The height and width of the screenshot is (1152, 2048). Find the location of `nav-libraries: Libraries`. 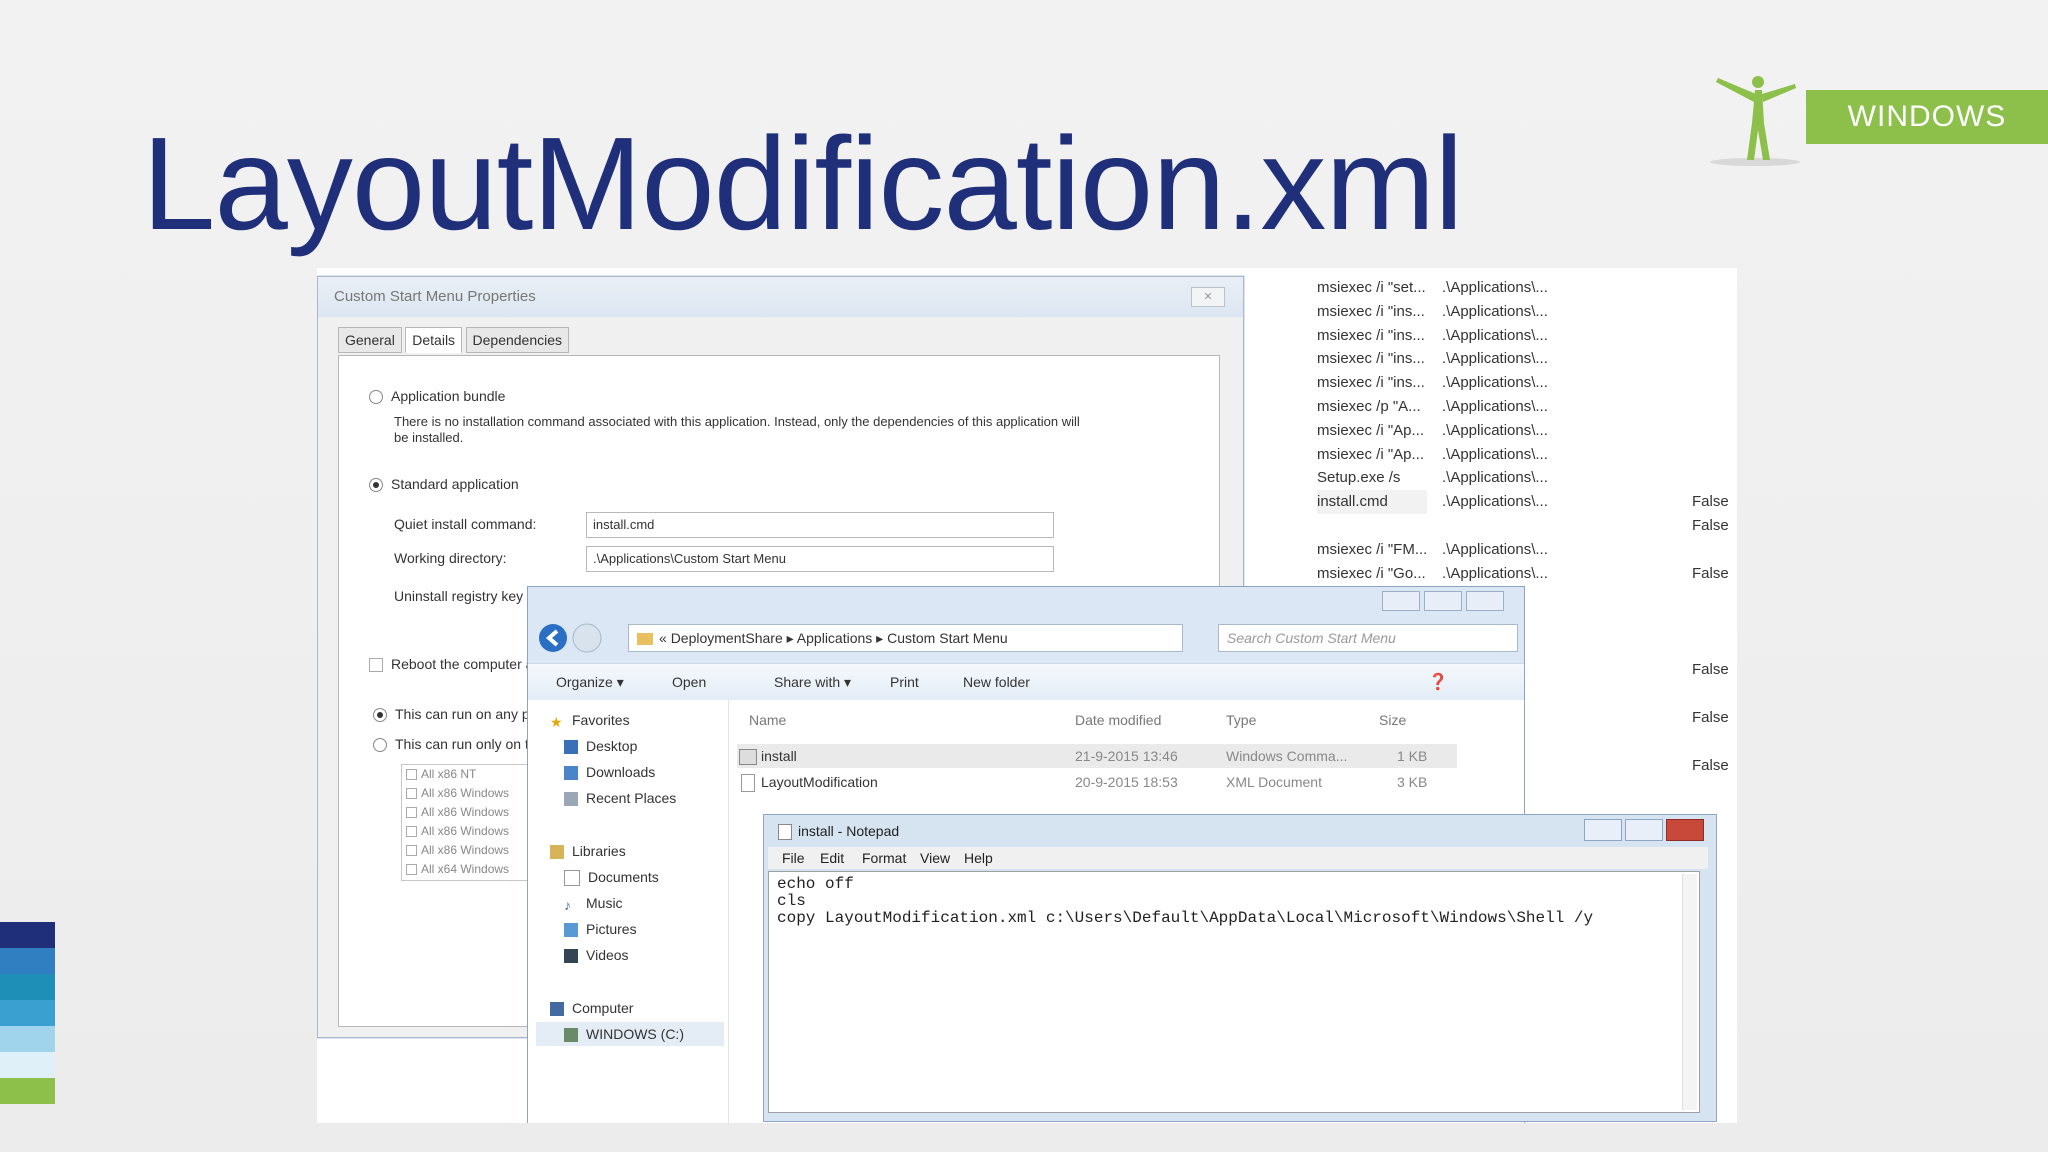

nav-libraries: Libraries is located at coordinates (588, 851).